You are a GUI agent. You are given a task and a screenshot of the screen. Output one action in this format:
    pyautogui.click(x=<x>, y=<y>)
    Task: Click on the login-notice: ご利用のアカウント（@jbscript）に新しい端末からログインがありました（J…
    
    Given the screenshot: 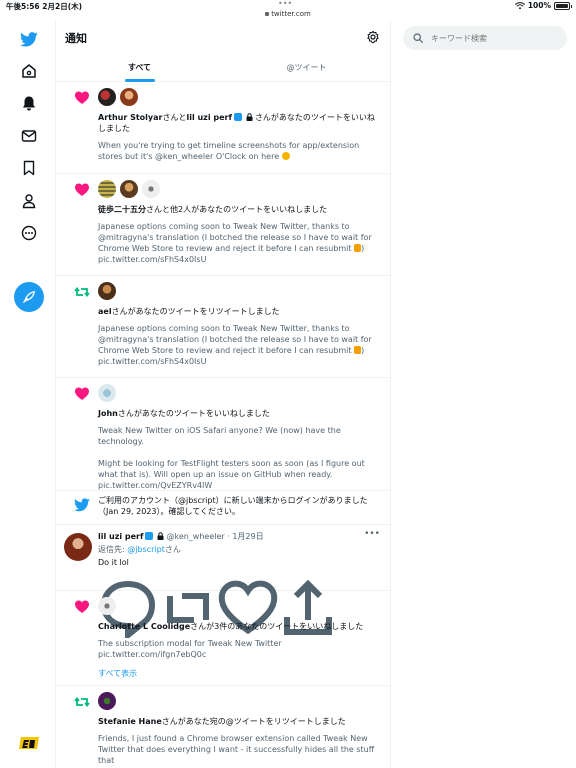 What is the action you would take?
    pyautogui.click(x=223, y=508)
    